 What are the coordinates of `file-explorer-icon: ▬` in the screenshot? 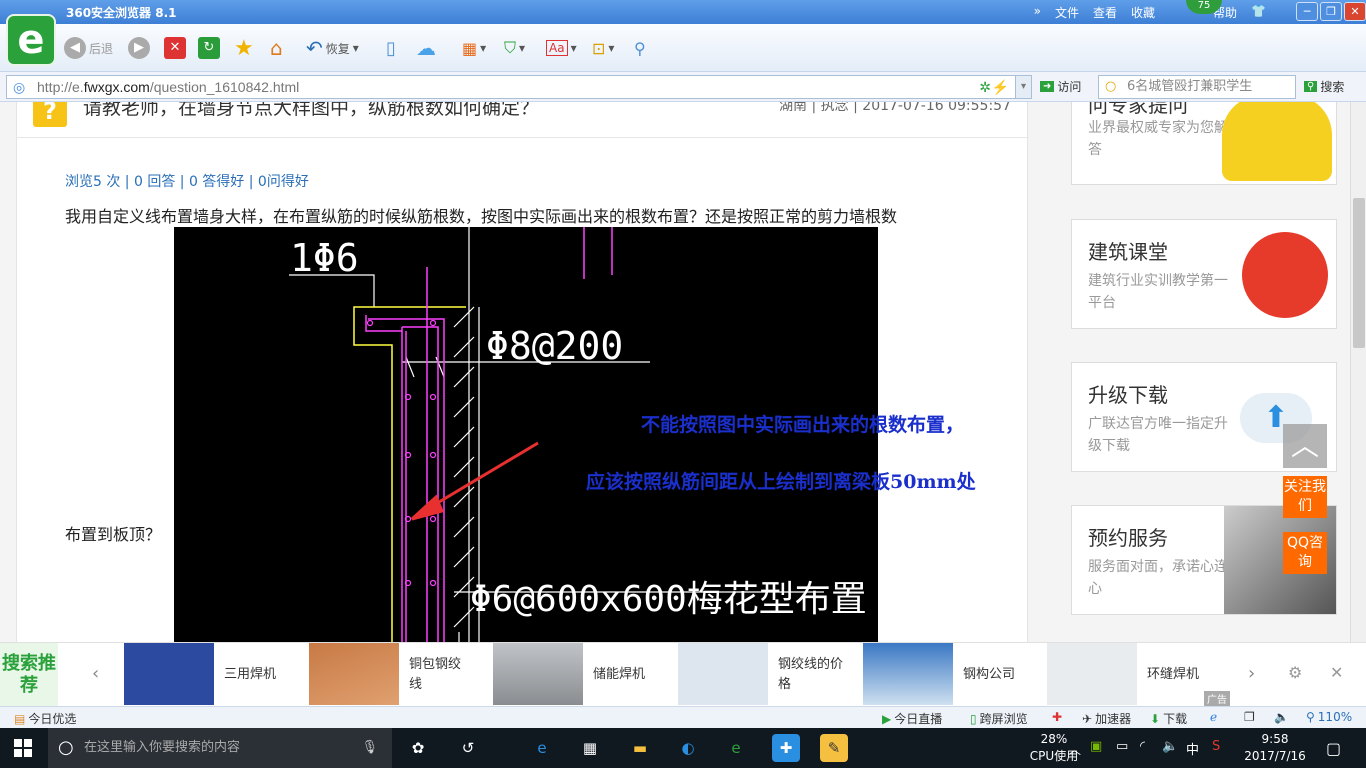 It's located at (640, 748).